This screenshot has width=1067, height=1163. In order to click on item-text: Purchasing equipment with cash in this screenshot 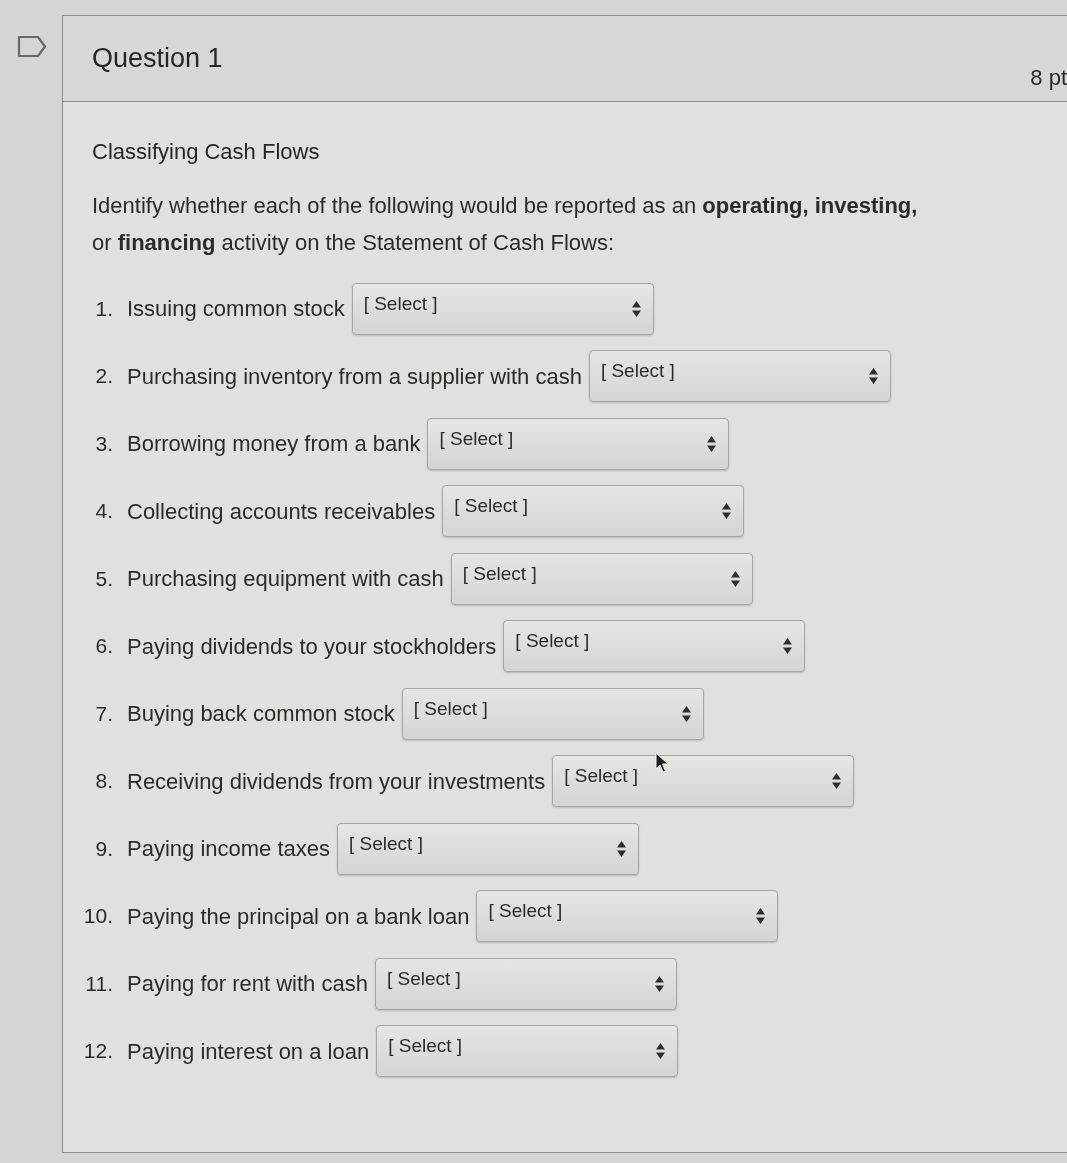, I will do `click(285, 579)`.